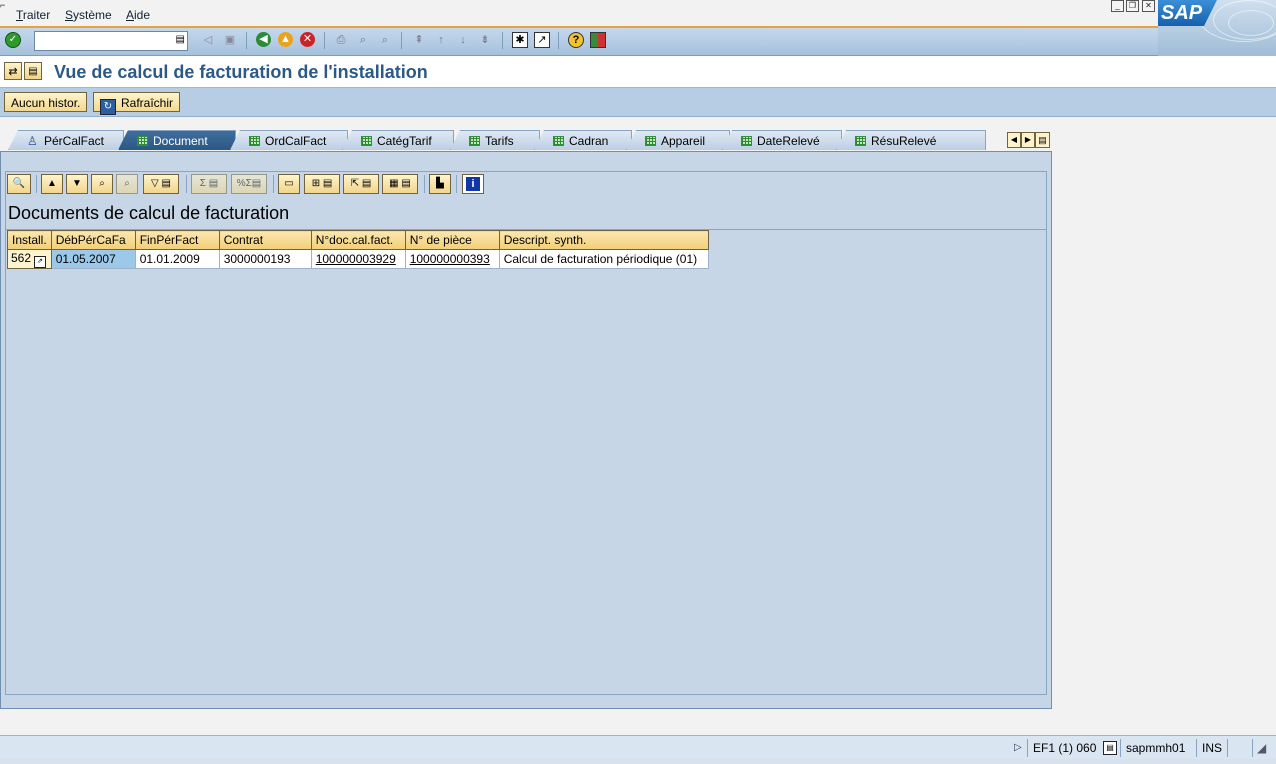 This screenshot has height=764, width=1276. Describe the element at coordinates (149, 213) in the screenshot. I see `grid-title: Documents de calcul de facturation` at that location.